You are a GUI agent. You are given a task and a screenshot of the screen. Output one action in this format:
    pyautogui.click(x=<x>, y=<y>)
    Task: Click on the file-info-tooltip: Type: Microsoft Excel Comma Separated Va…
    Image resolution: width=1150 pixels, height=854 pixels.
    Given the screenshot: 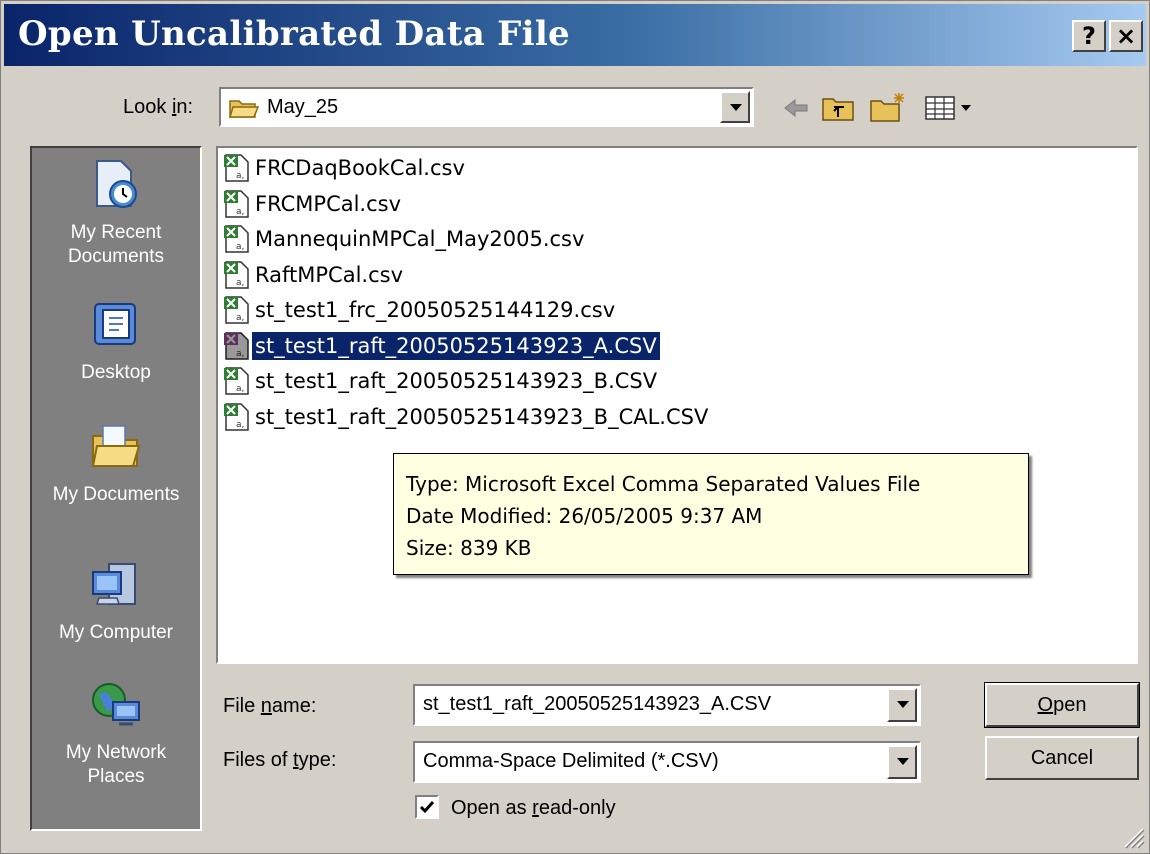 What is the action you would take?
    pyautogui.click(x=711, y=514)
    